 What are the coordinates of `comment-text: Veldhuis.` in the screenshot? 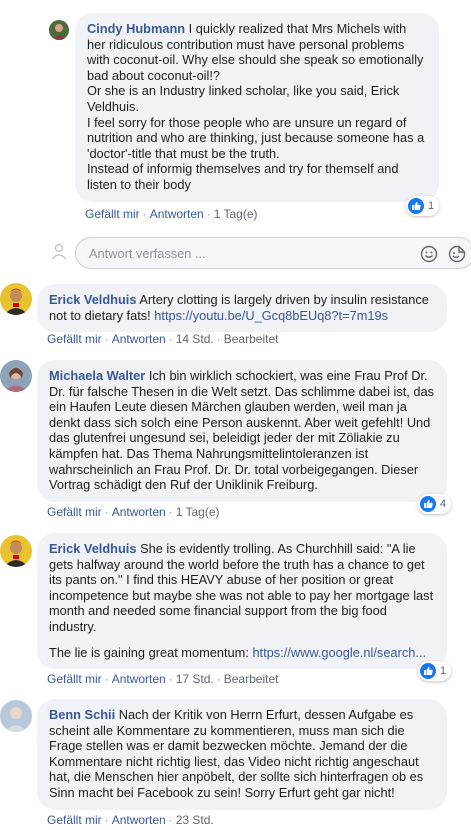 It's located at (113, 106).